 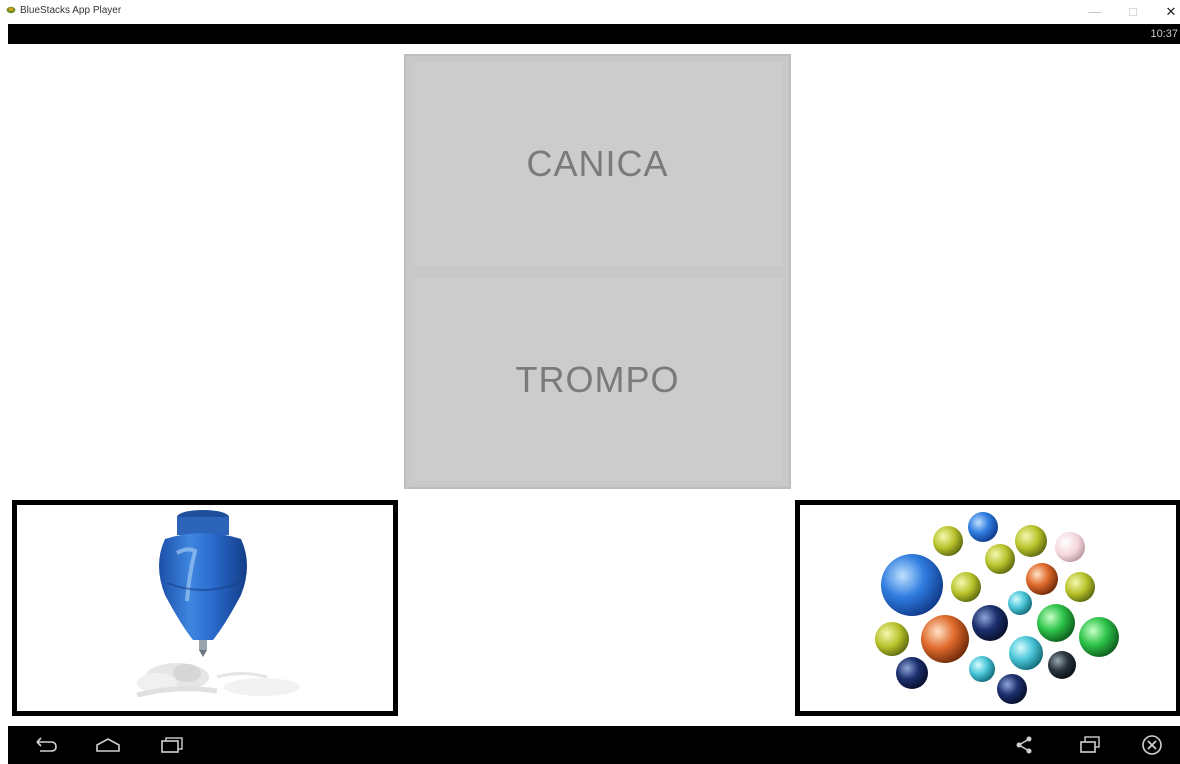 I want to click on bluestacks-logo-icon, so click(x=11, y=10).